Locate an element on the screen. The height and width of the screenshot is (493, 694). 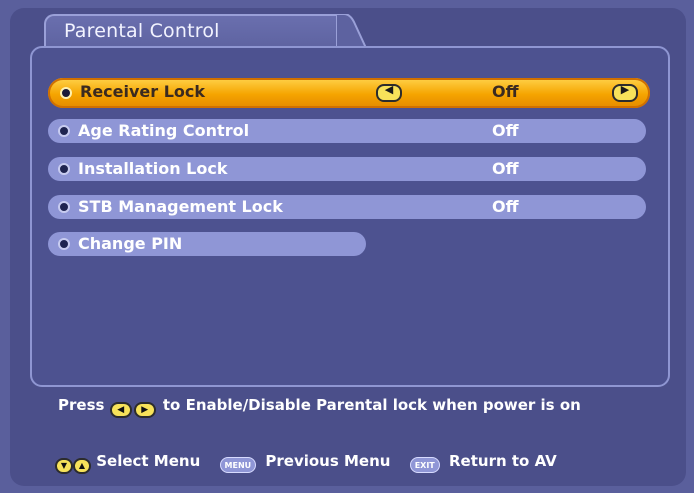
select-menu-label: Select Menu is located at coordinates (148, 461).